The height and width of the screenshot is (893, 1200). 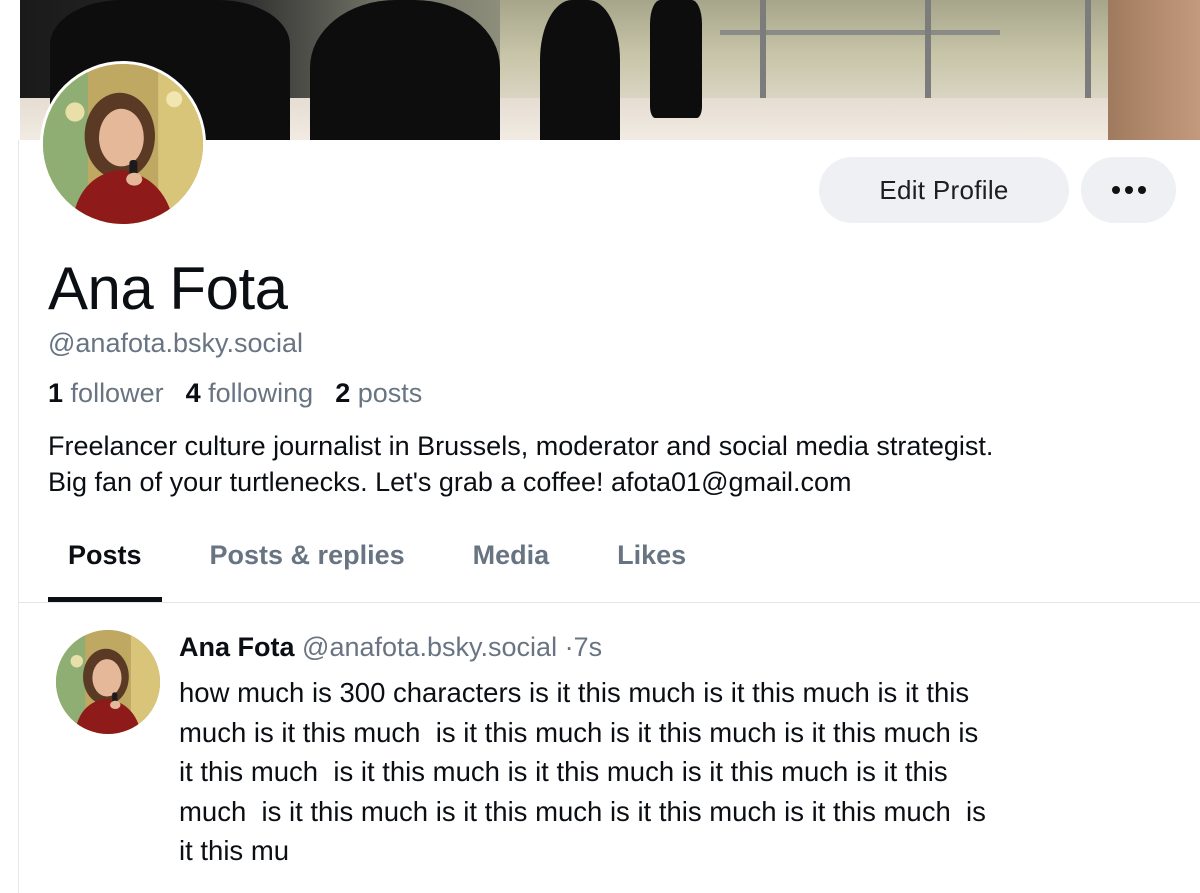 I want to click on profile-handle: @anafota.bsky.social, so click(x=176, y=343).